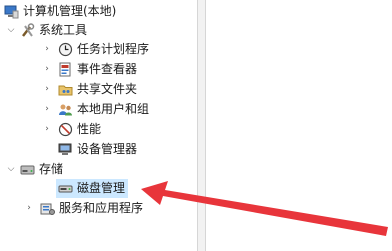 The height and width of the screenshot is (251, 392). What do you see at coordinates (264, 208) in the screenshot?
I see `red-arrow-annotation` at bounding box center [264, 208].